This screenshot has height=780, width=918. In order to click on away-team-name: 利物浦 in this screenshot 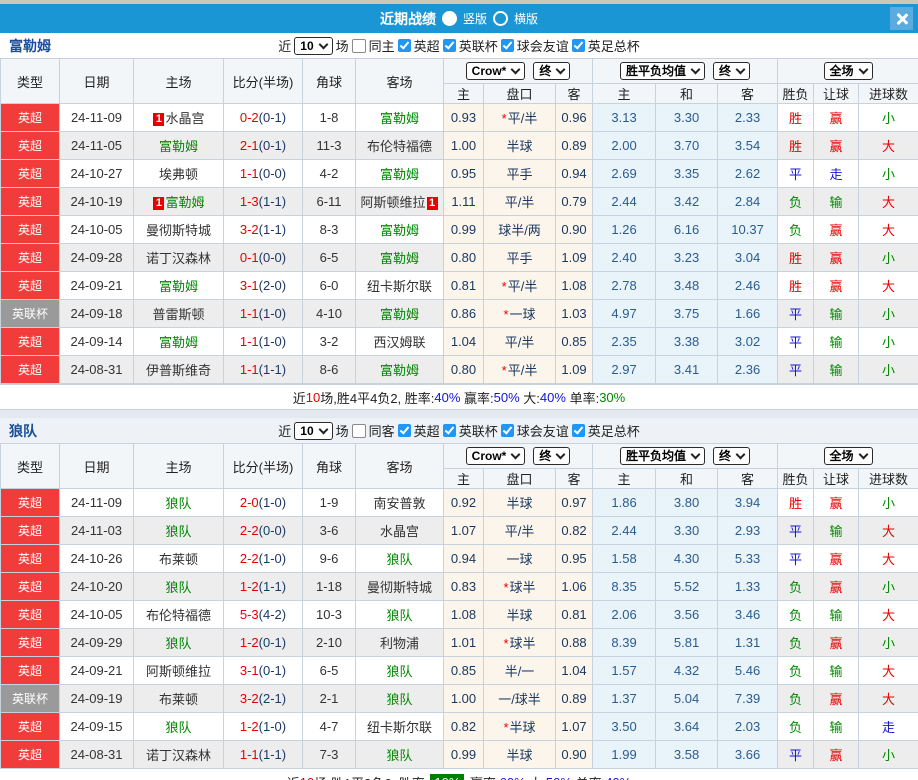, I will do `click(399, 643)`.